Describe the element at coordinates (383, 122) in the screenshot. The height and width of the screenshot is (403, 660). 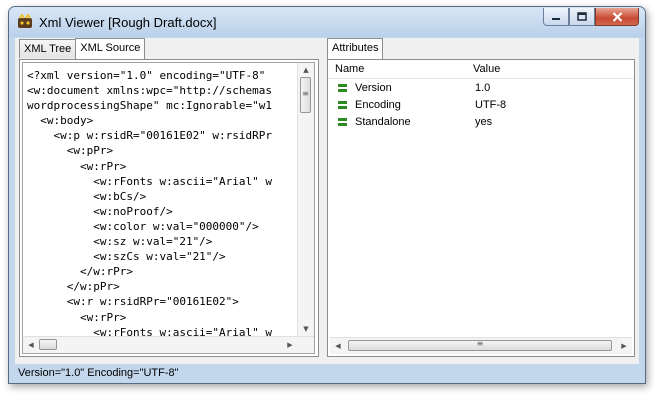
I see `attribute-name: Standalone` at that location.